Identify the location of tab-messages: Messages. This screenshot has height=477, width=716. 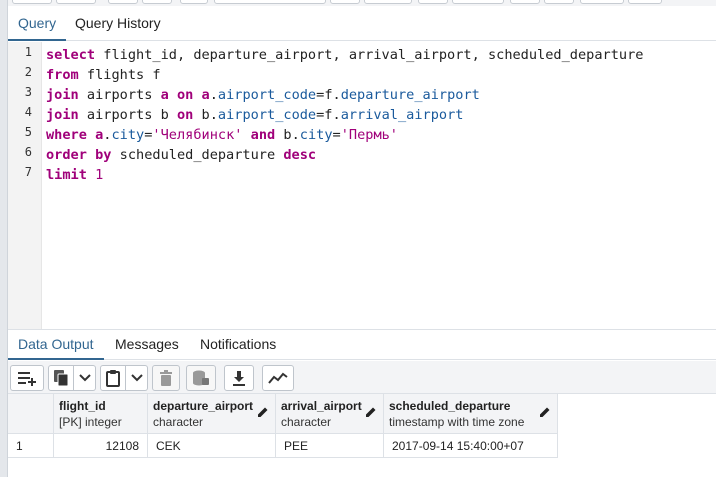
(147, 345).